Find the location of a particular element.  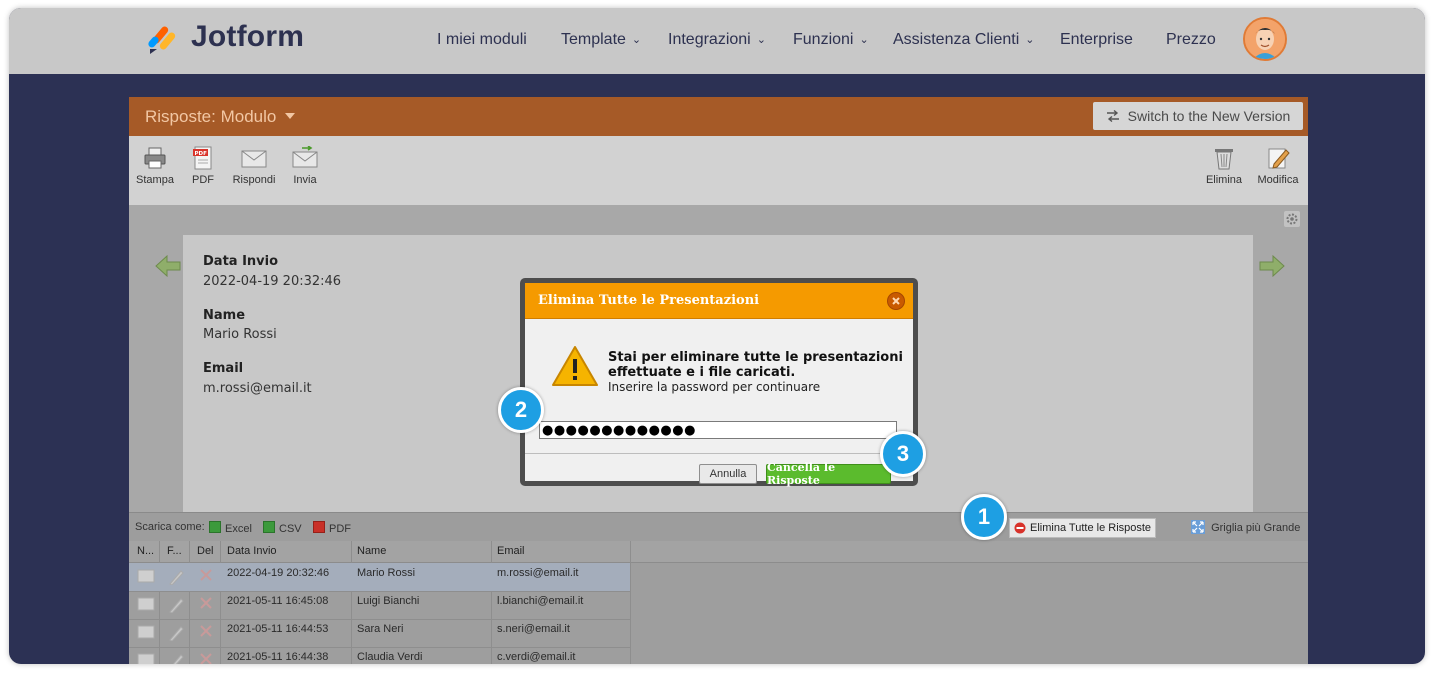

column-header: Email is located at coordinates (511, 551).